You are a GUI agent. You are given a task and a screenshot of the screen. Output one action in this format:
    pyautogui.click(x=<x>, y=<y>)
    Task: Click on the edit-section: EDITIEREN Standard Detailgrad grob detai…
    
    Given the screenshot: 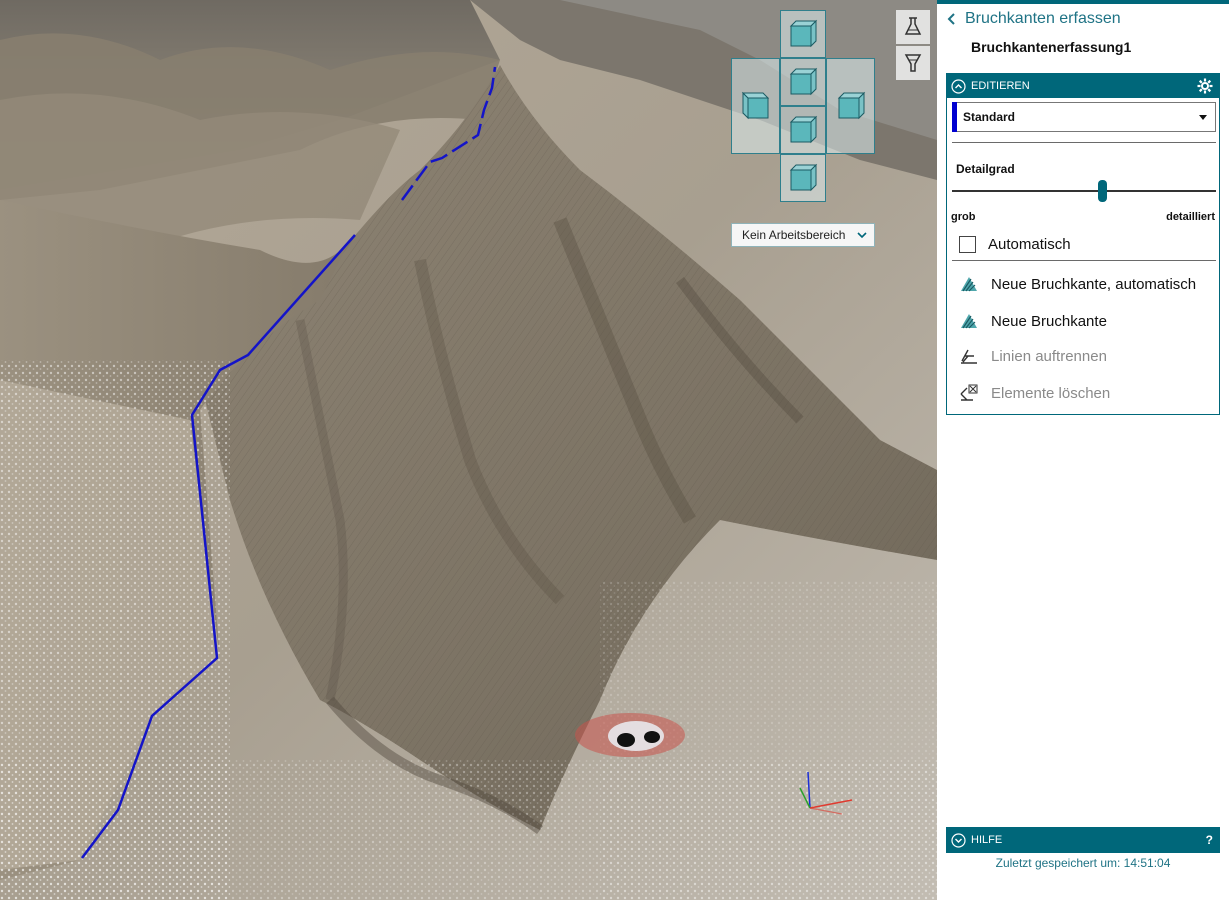 What is the action you would take?
    pyautogui.click(x=1083, y=244)
    